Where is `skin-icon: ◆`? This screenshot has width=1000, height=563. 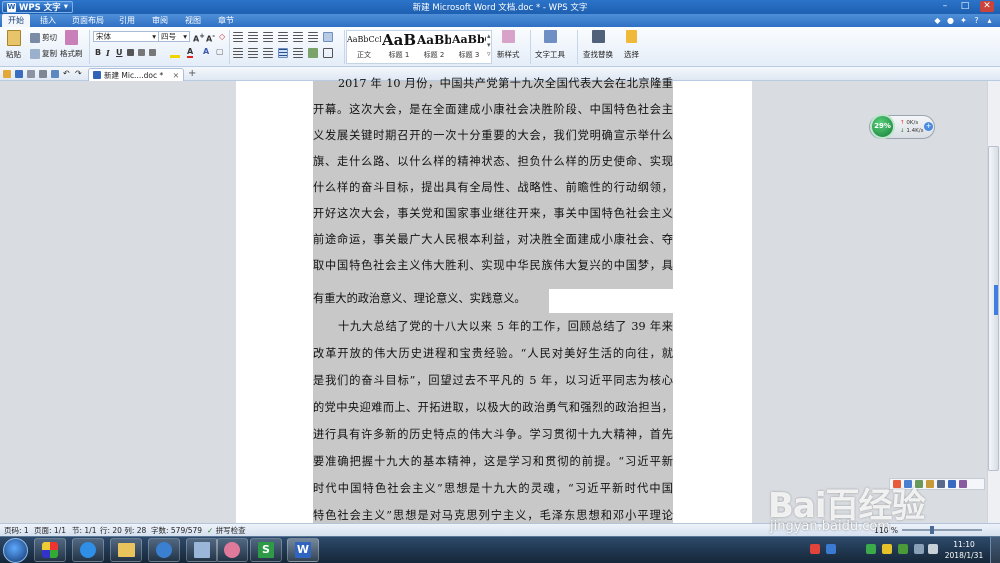 skin-icon: ◆ is located at coordinates (937, 20).